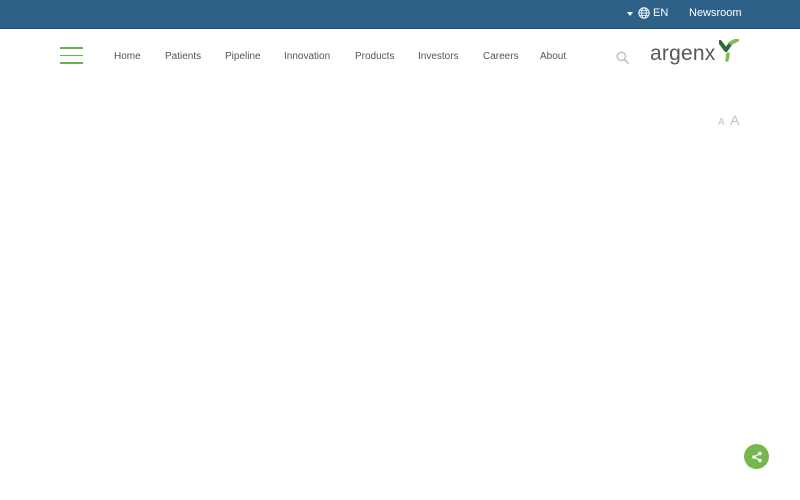 Image resolution: width=800 pixels, height=500 pixels. What do you see at coordinates (553, 56) in the screenshot?
I see `nav-item-about: About` at bounding box center [553, 56].